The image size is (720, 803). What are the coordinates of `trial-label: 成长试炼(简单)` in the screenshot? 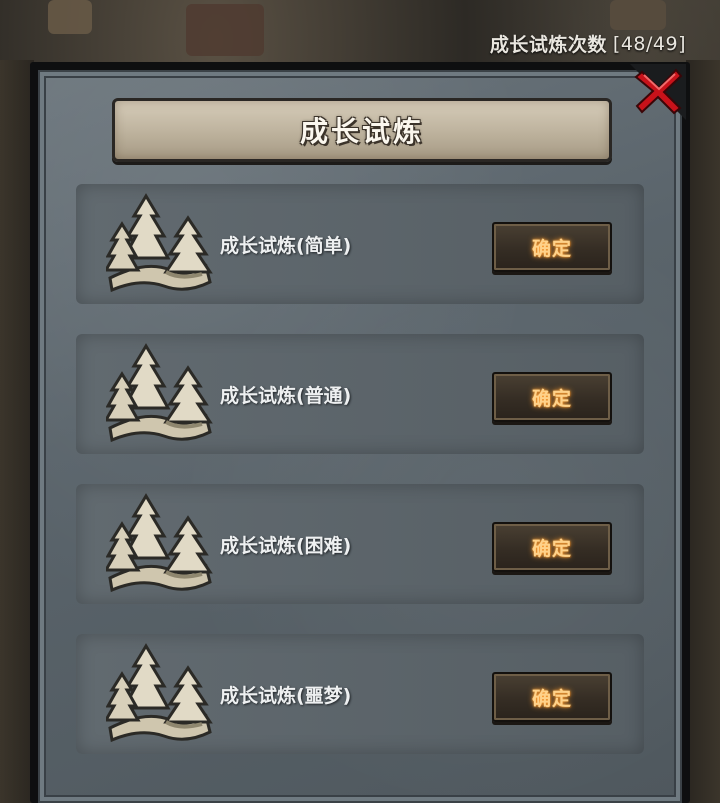 It's located at (286, 245).